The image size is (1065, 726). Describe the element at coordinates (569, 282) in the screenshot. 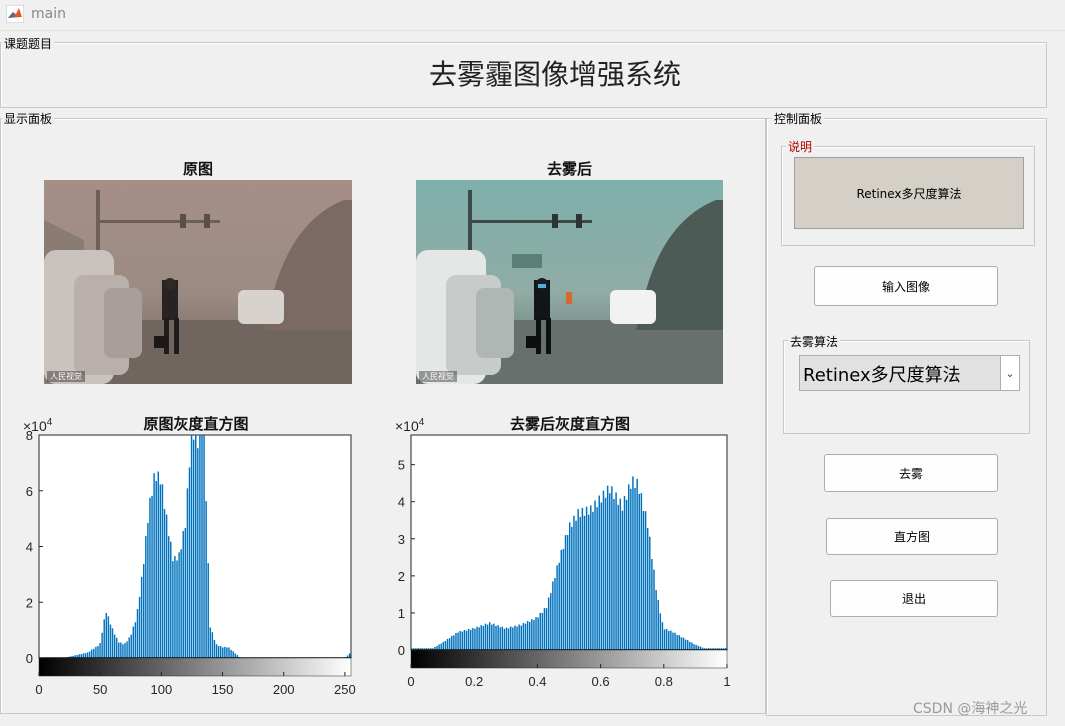

I see `dehazed-image: 人民视觉` at that location.